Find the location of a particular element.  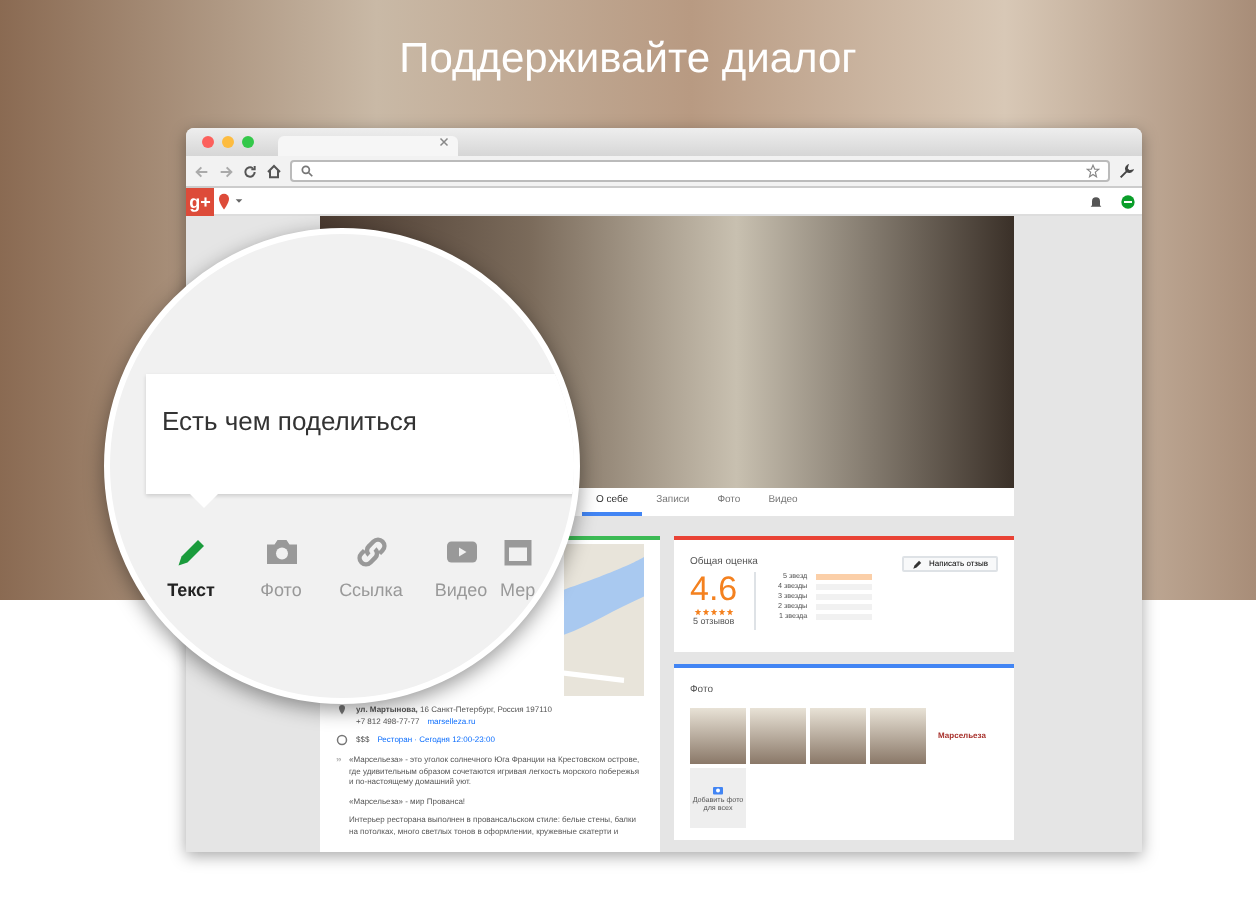

post-field: Есть чем поделиться is located at coordinates (360, 434).